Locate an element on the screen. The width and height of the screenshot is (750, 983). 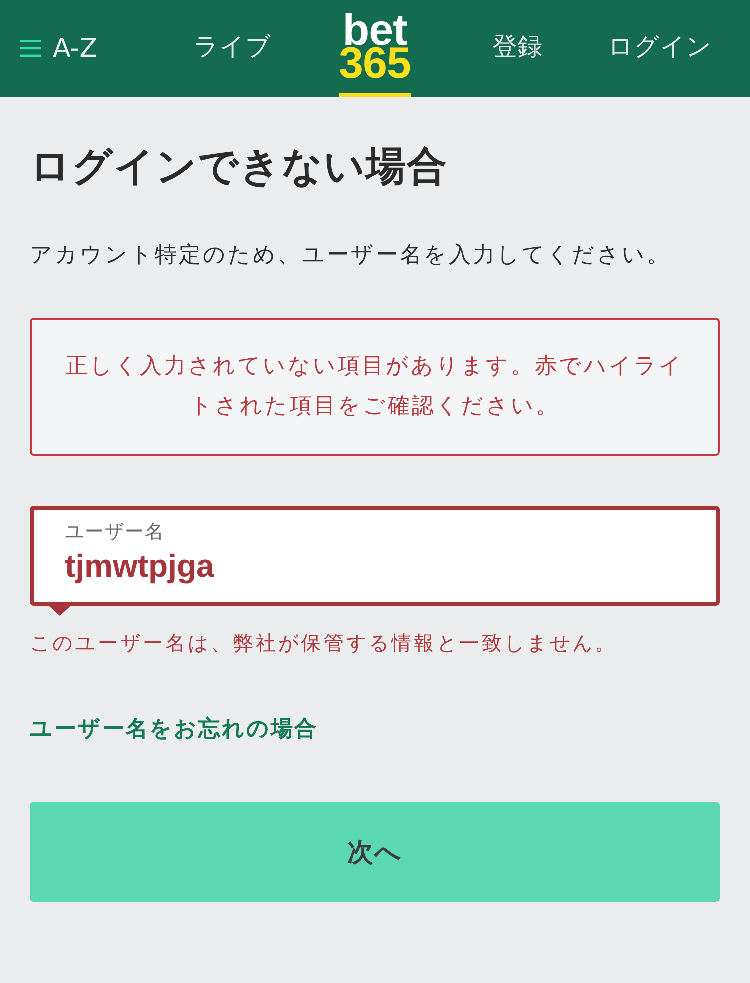
nav-link: 登録 is located at coordinates (517, 48).